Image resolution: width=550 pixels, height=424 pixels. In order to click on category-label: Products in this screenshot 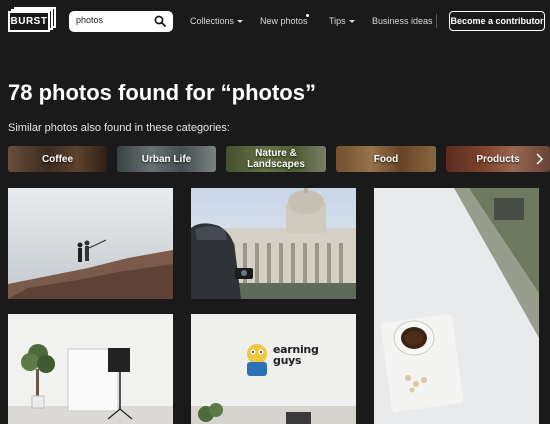, I will do `click(498, 159)`.